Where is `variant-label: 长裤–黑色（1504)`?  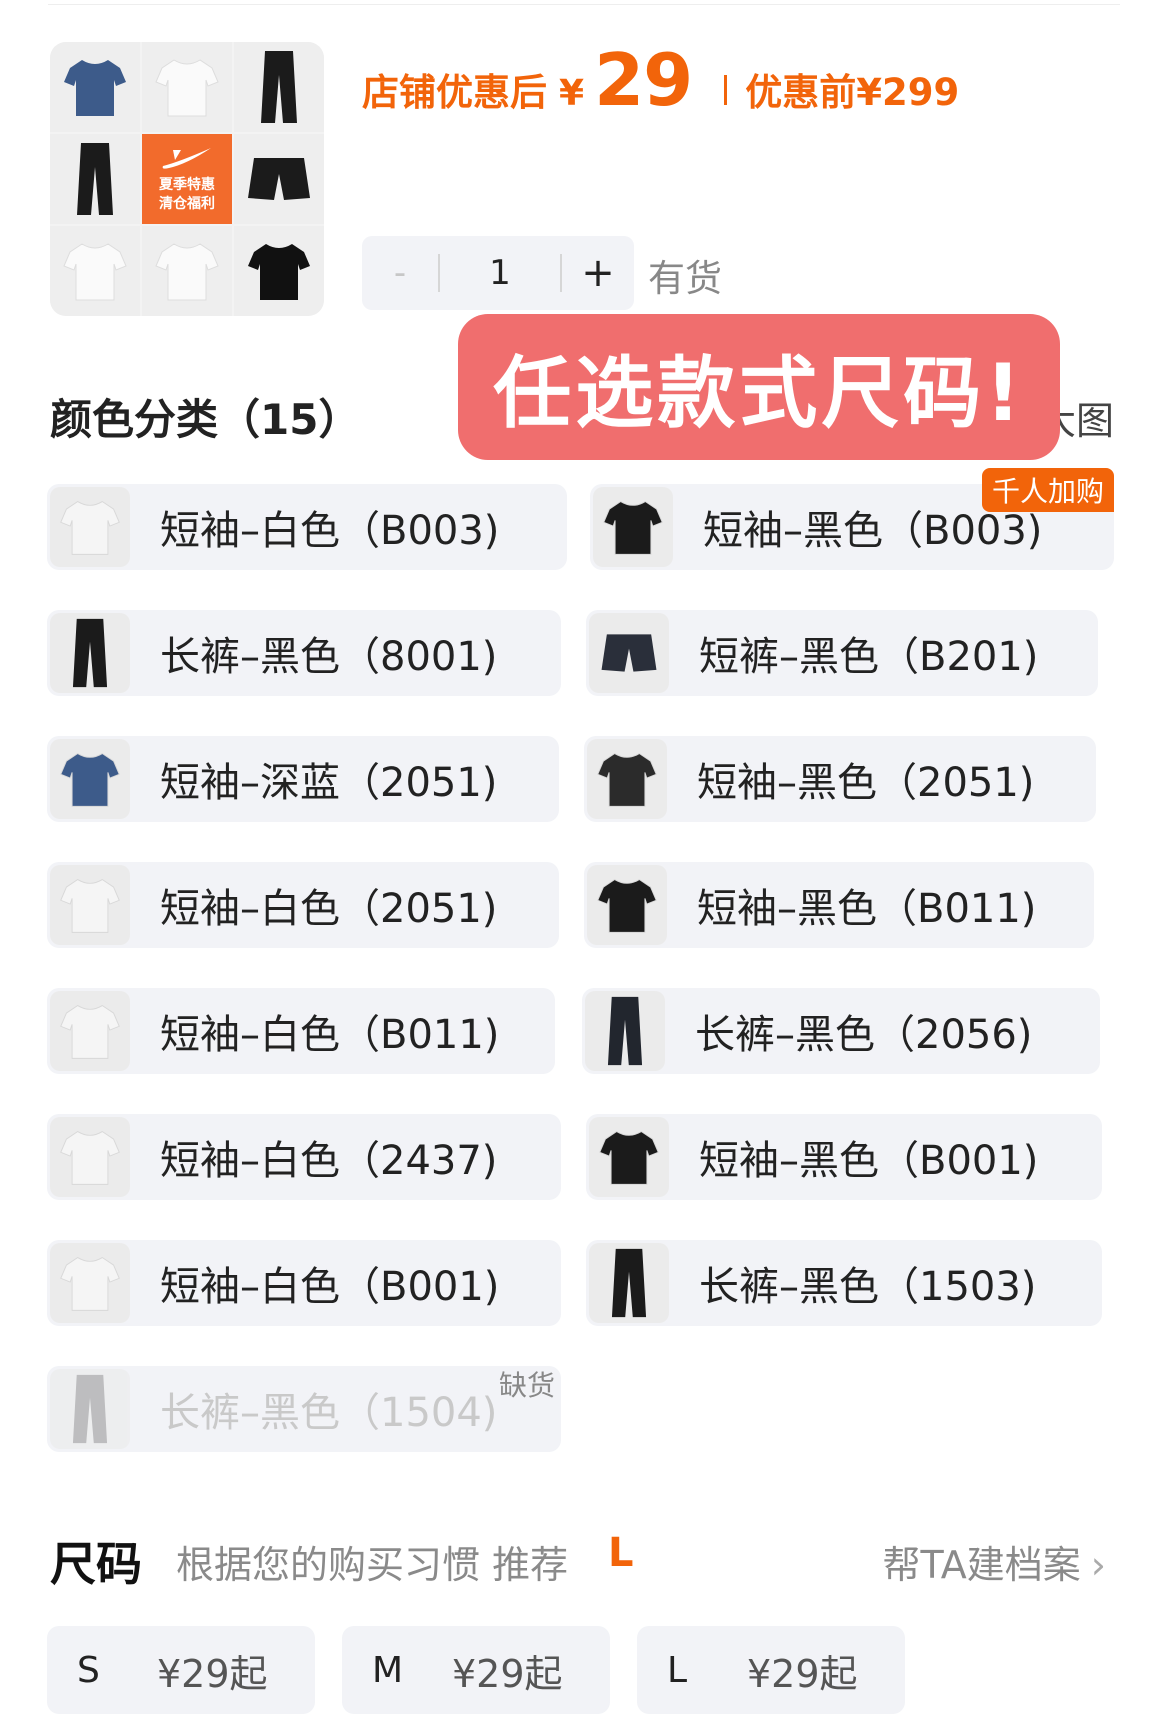 variant-label: 长裤–黑色（1504) is located at coordinates (329, 1413).